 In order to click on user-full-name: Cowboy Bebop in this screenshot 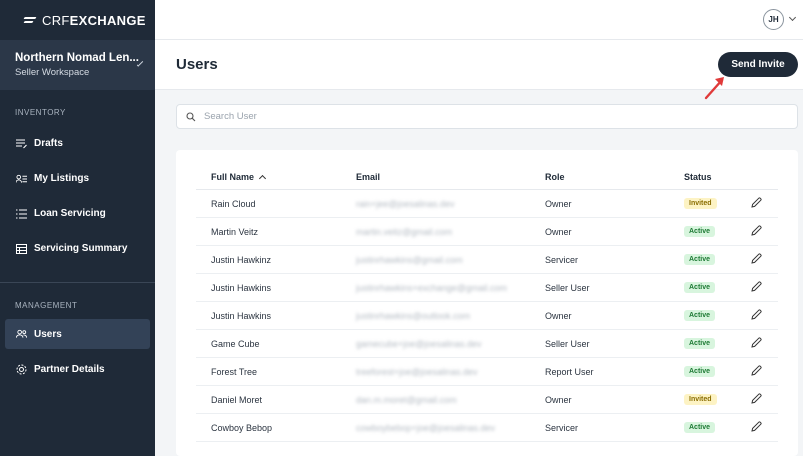, I will do `click(242, 428)`.